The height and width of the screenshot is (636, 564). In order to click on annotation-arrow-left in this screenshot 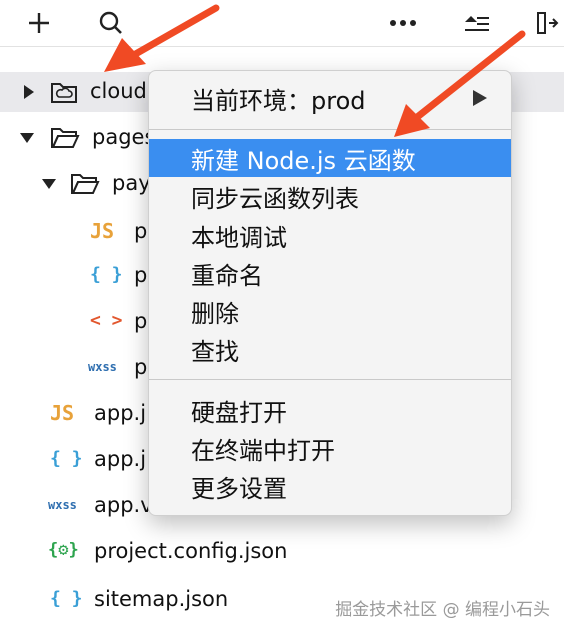, I will do `click(162, 38)`.